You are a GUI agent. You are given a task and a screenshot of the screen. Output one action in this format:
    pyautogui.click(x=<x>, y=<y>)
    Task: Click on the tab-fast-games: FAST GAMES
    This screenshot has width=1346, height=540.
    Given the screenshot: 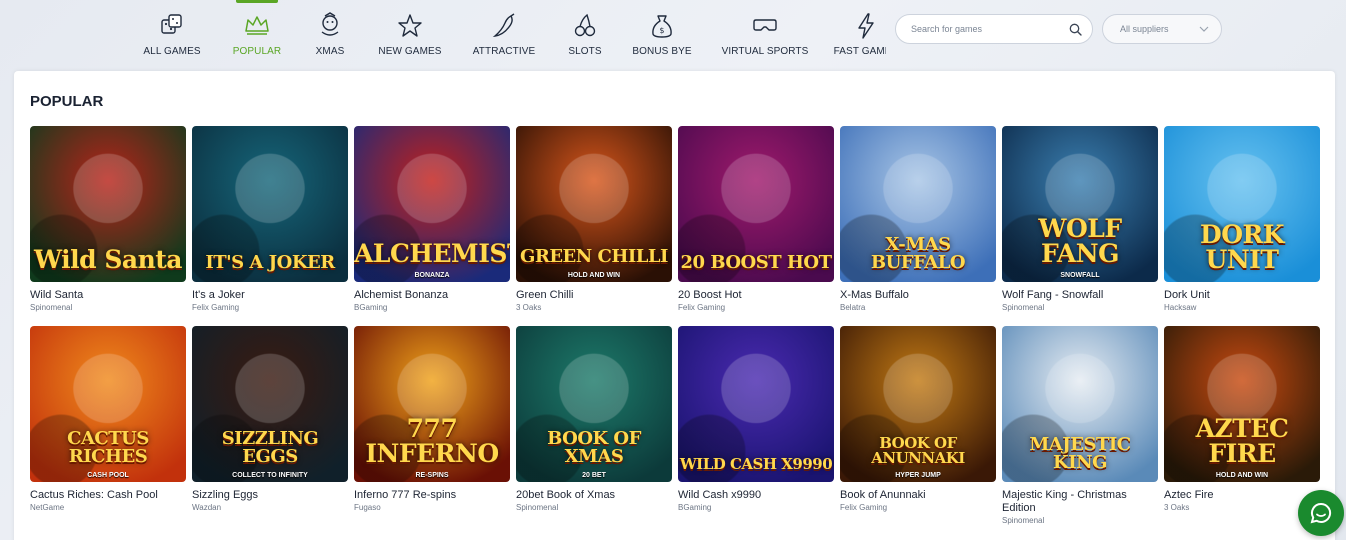 What is the action you would take?
    pyautogui.click(x=846, y=36)
    